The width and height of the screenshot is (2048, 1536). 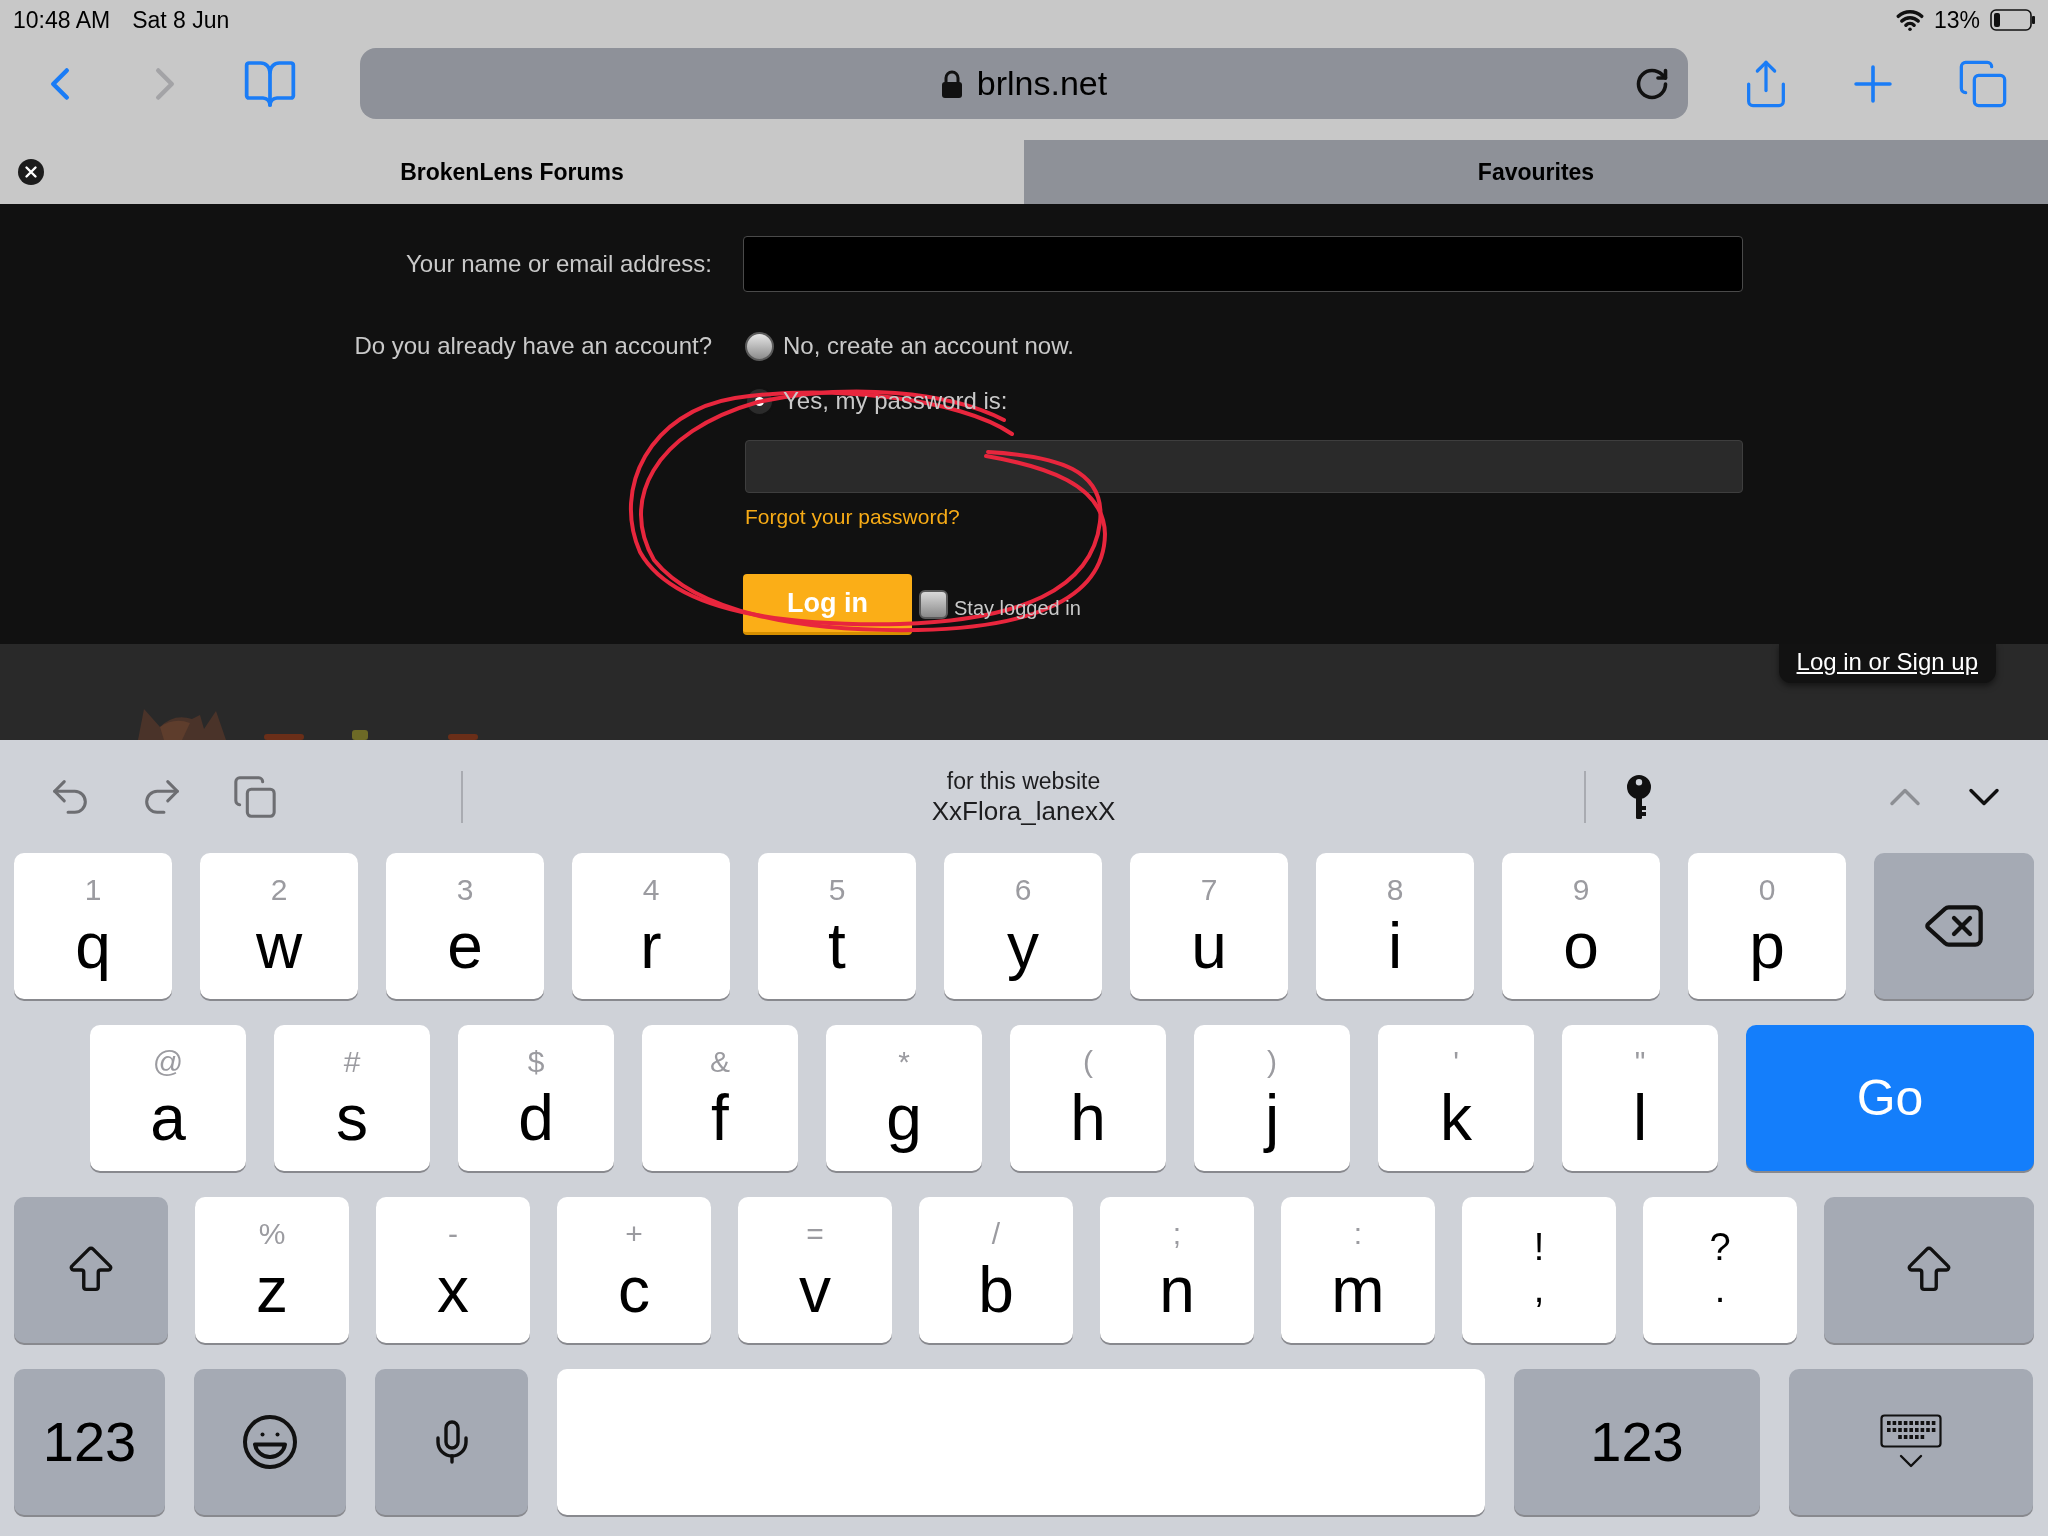 What do you see at coordinates (1539, 1270) in the screenshot?
I see `punctuation-key: ! ,` at bounding box center [1539, 1270].